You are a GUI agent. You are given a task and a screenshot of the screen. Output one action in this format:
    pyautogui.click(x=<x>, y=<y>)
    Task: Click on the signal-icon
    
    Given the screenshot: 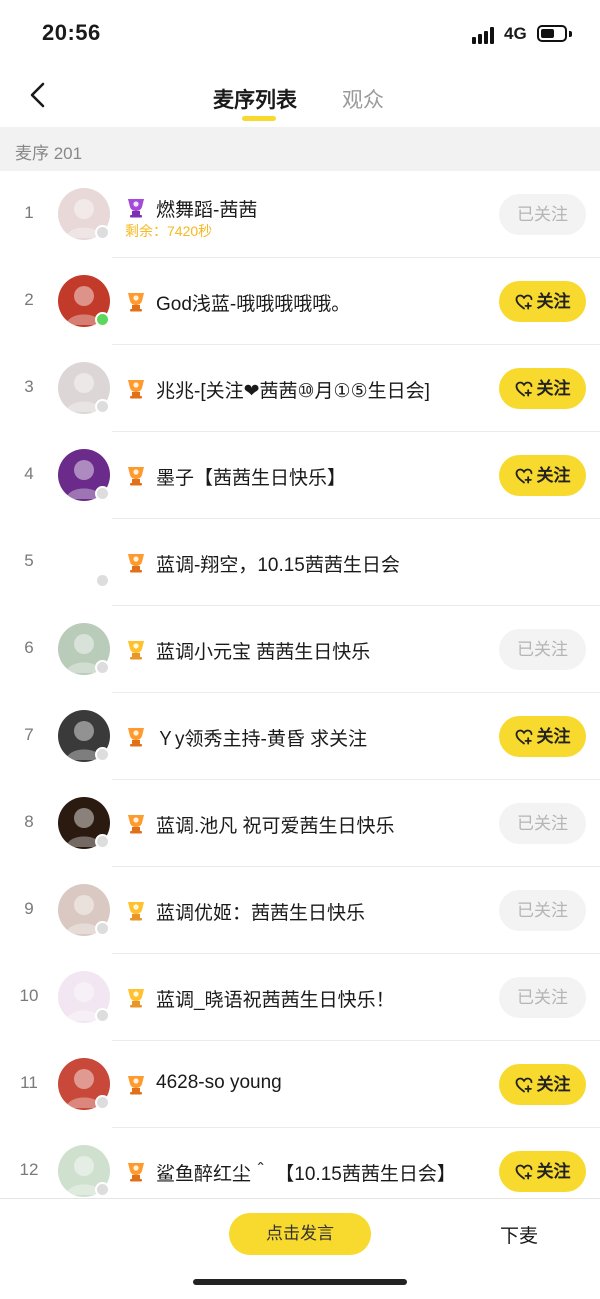 What is the action you would take?
    pyautogui.click(x=485, y=35)
    